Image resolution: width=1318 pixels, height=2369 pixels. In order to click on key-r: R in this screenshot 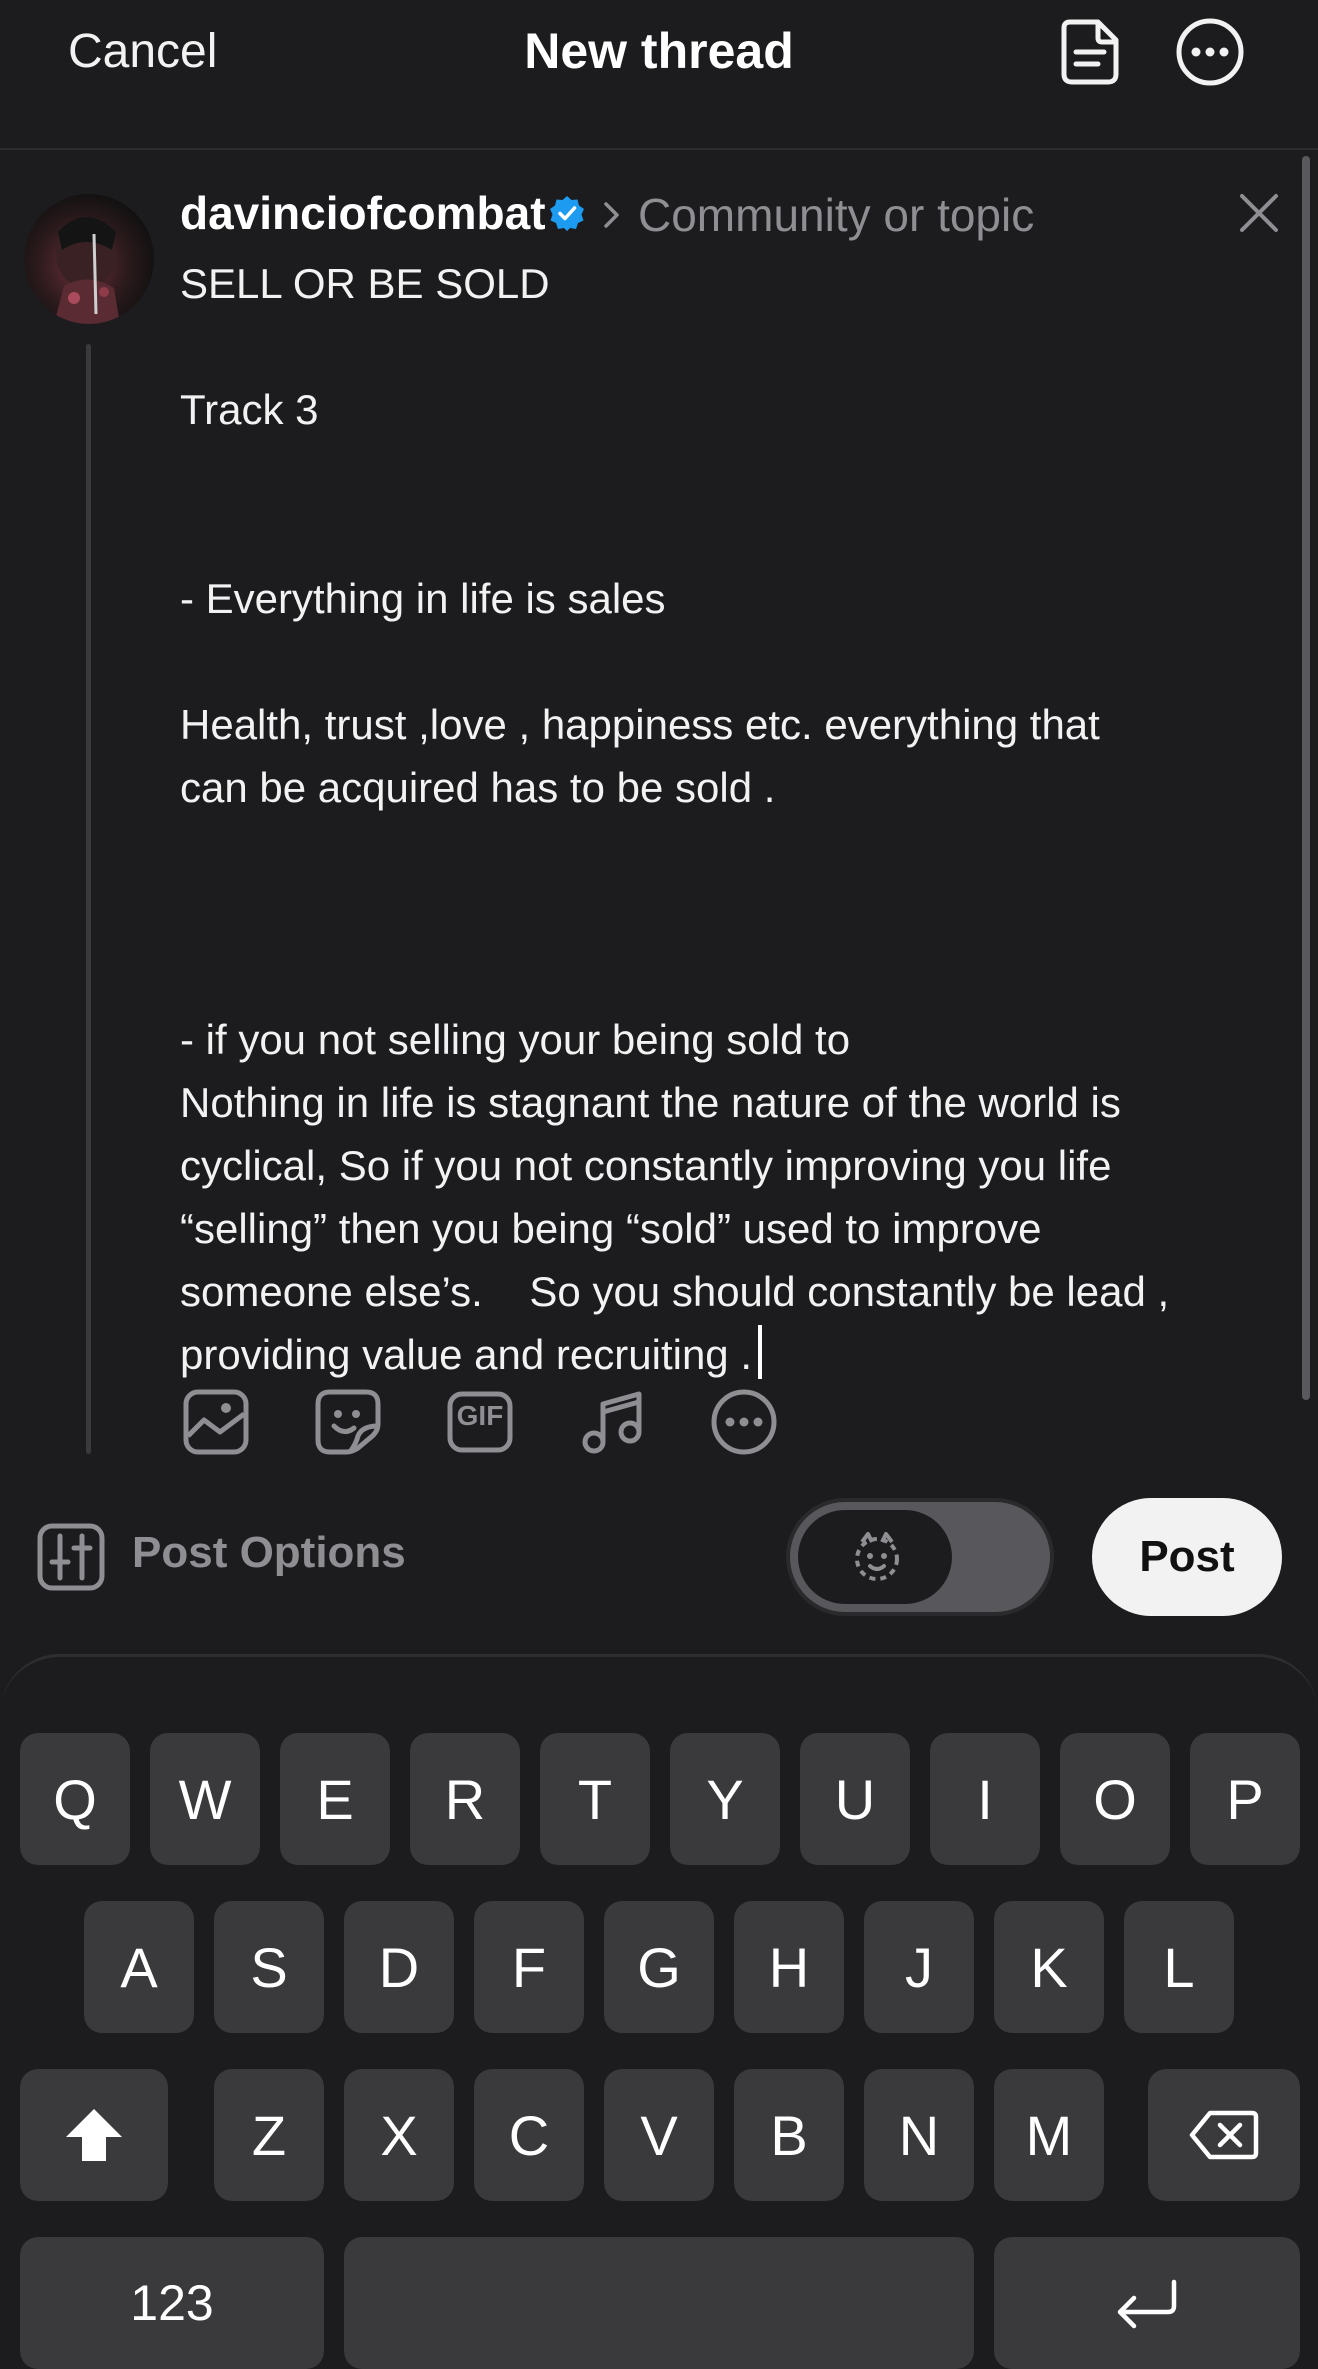, I will do `click(465, 1799)`.